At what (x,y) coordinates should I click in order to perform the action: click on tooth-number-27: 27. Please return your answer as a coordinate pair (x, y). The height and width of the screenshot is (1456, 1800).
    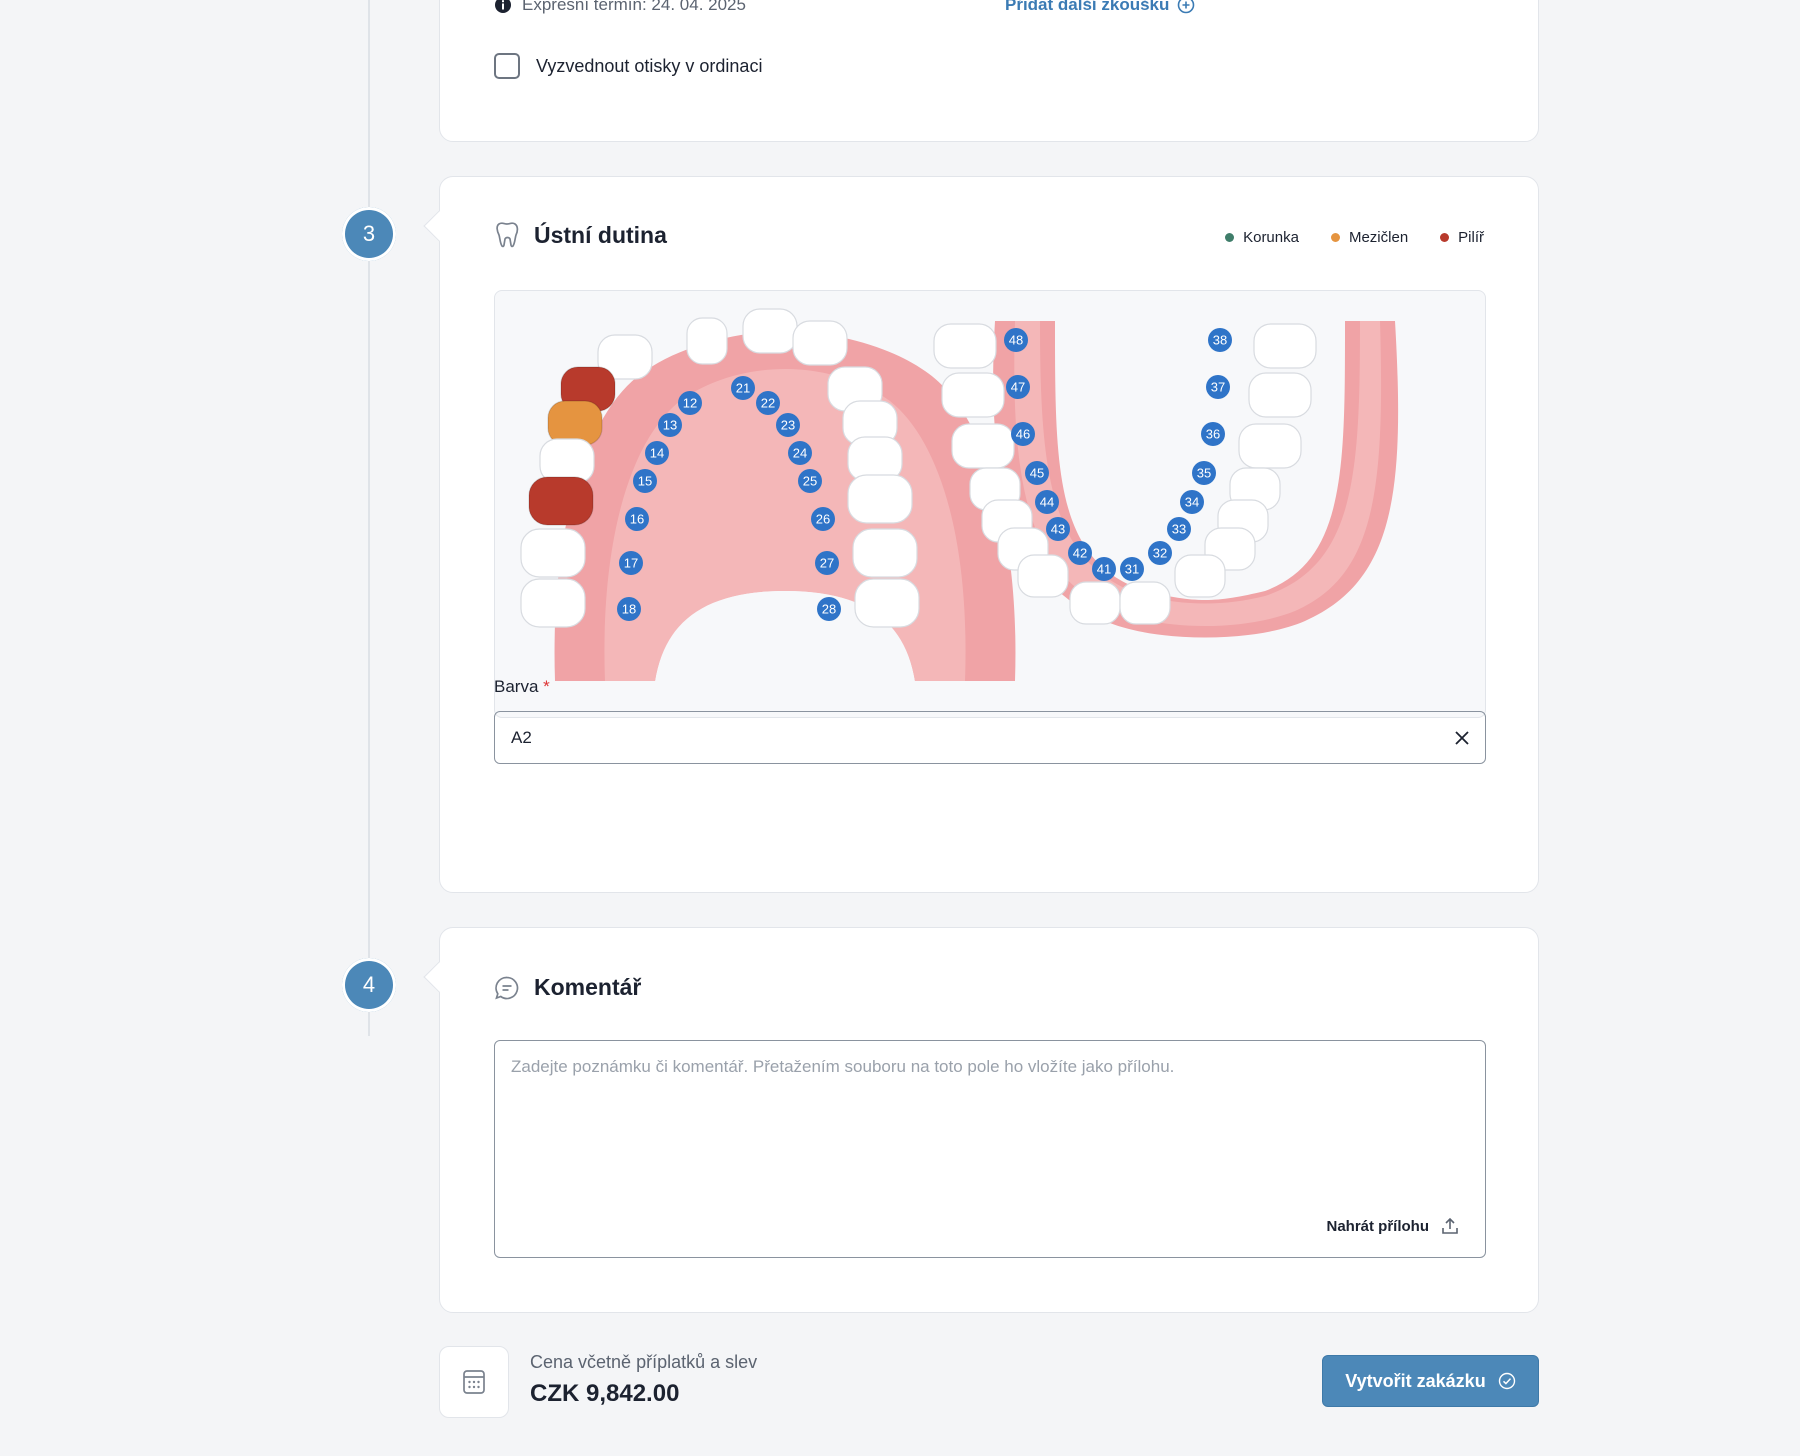
    Looking at the image, I should click on (827, 563).